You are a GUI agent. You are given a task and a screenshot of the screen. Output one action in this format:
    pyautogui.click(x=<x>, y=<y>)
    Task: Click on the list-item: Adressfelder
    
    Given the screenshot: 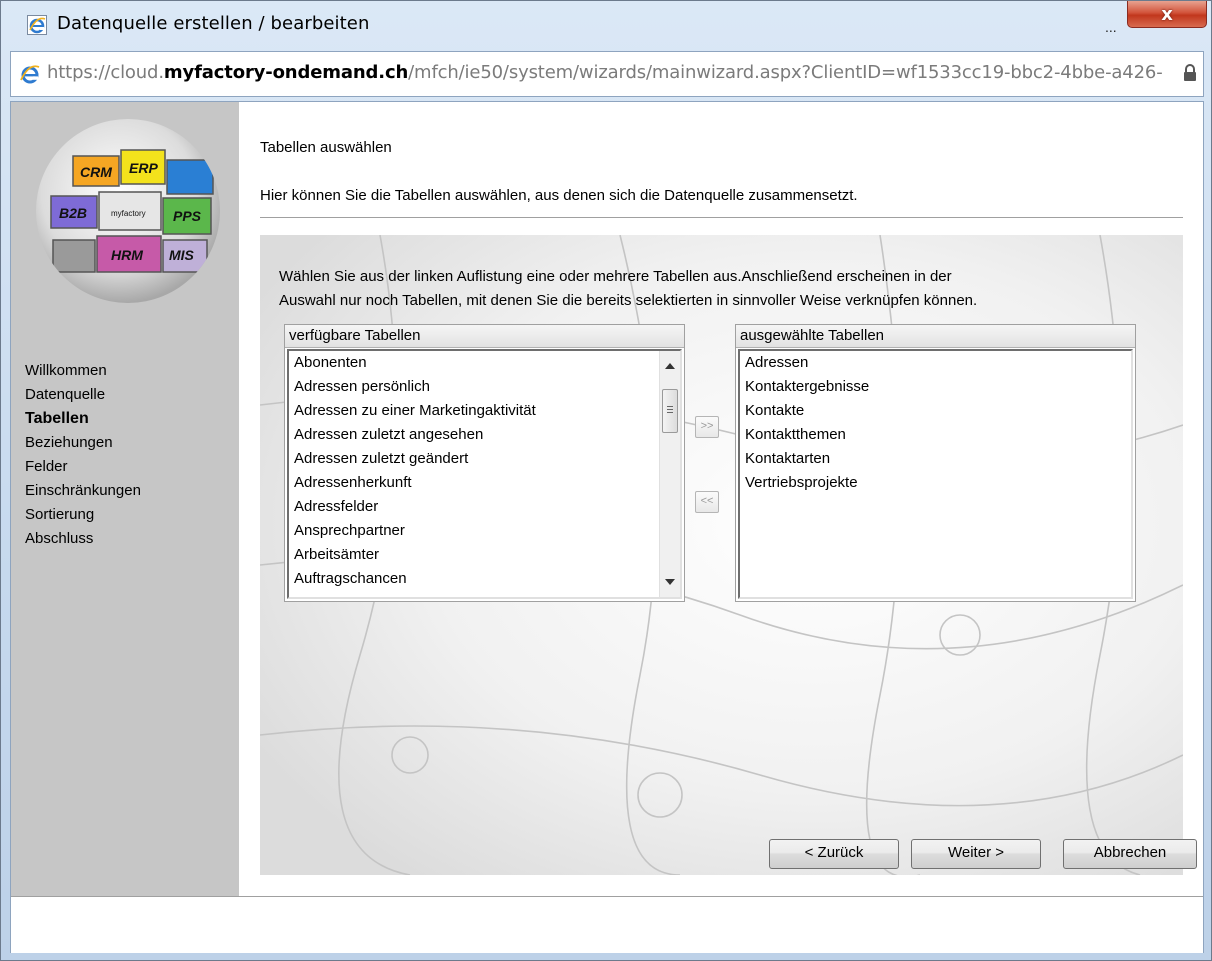 What is the action you would take?
    pyautogui.click(x=484, y=507)
    